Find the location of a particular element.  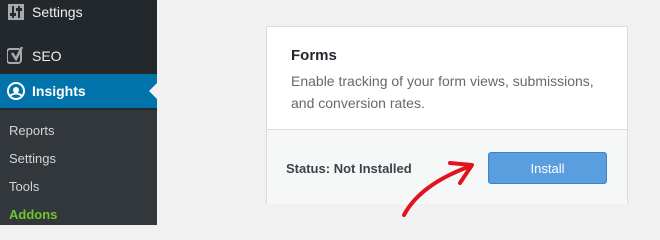

install-button: Install is located at coordinates (547, 168).